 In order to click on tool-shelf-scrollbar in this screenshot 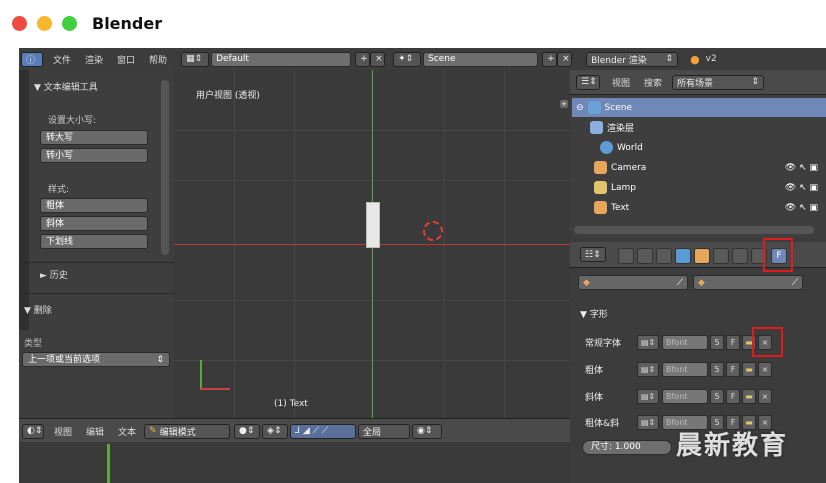, I will do `click(165, 167)`.